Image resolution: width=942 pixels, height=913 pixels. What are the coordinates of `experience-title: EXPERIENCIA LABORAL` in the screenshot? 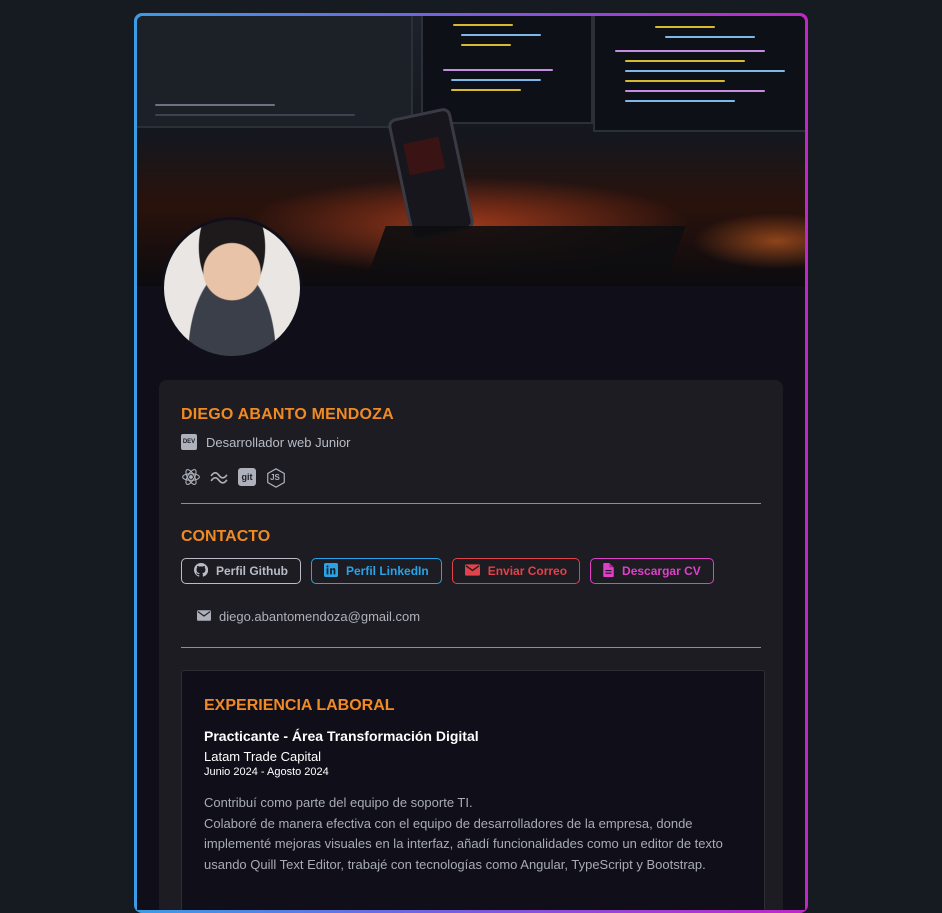 It's located at (299, 705).